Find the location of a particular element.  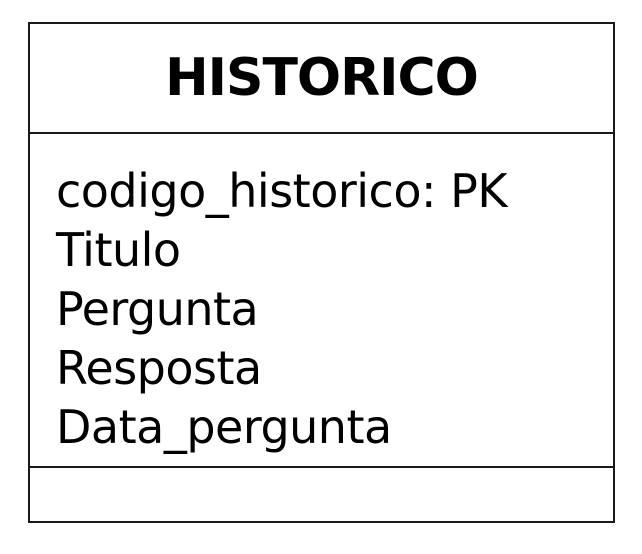

attribute-primary-key: codigo_historico: PK is located at coordinates (282, 191).